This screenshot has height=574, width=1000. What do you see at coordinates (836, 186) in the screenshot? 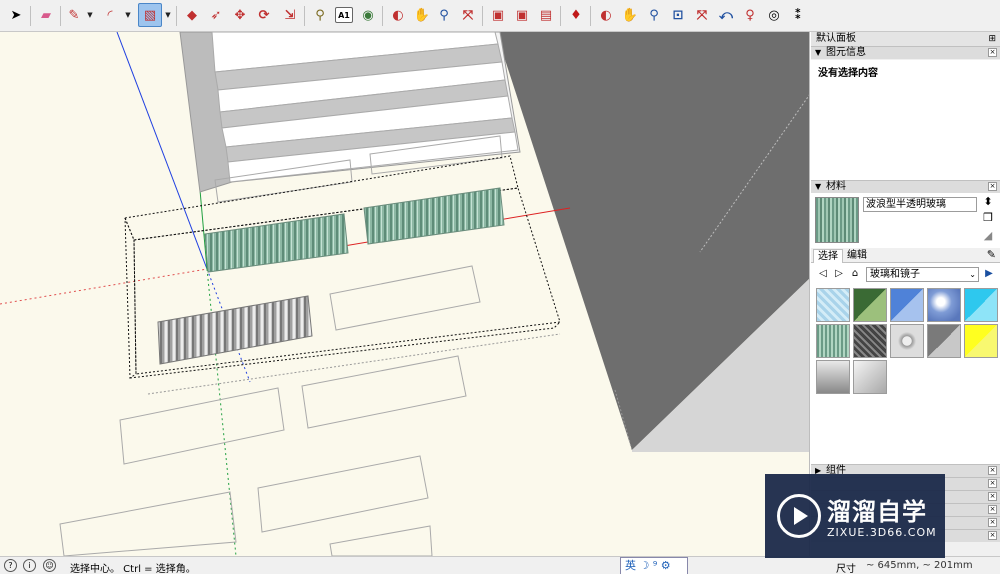
I see `materials-title: 材料` at bounding box center [836, 186].